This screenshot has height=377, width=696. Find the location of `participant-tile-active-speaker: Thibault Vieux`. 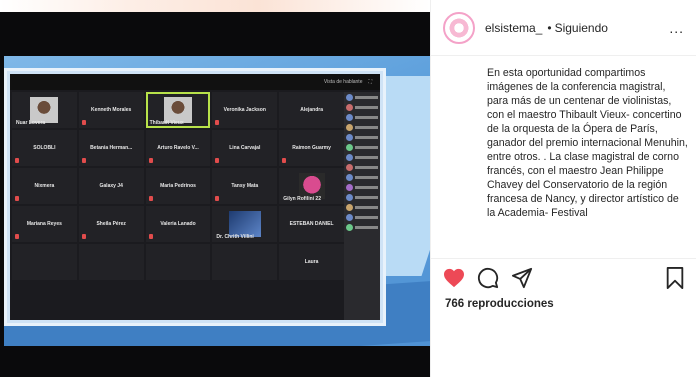

participant-tile-active-speaker: Thibault Vieux is located at coordinates (178, 110).